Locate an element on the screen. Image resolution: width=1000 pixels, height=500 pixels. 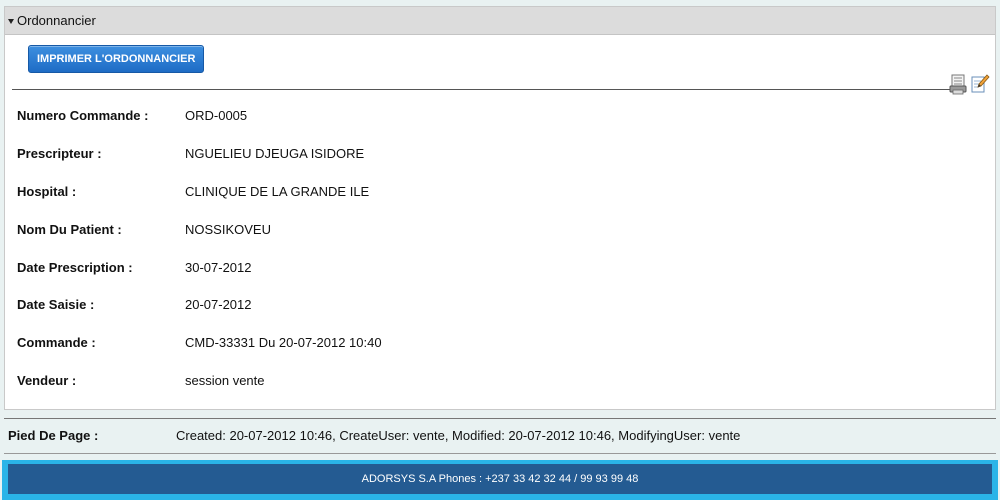
panel-title: Ordonnancier is located at coordinates (56, 20).